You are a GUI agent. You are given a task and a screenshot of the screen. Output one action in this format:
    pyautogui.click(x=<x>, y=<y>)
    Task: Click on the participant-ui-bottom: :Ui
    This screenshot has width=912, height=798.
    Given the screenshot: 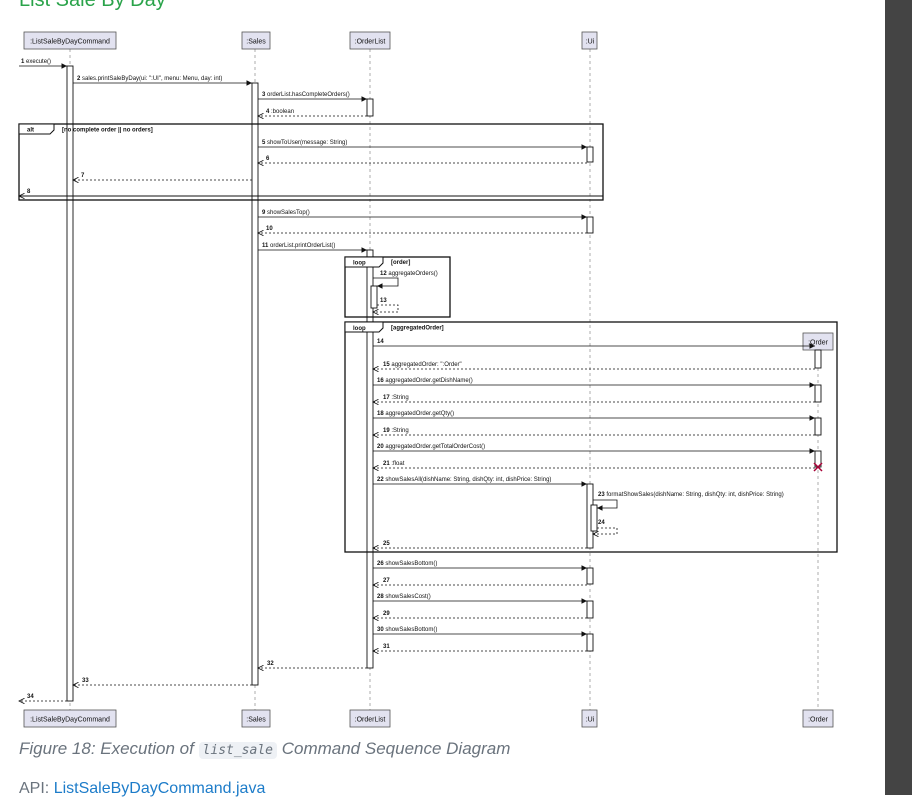 What is the action you would take?
    pyautogui.click(x=589, y=718)
    